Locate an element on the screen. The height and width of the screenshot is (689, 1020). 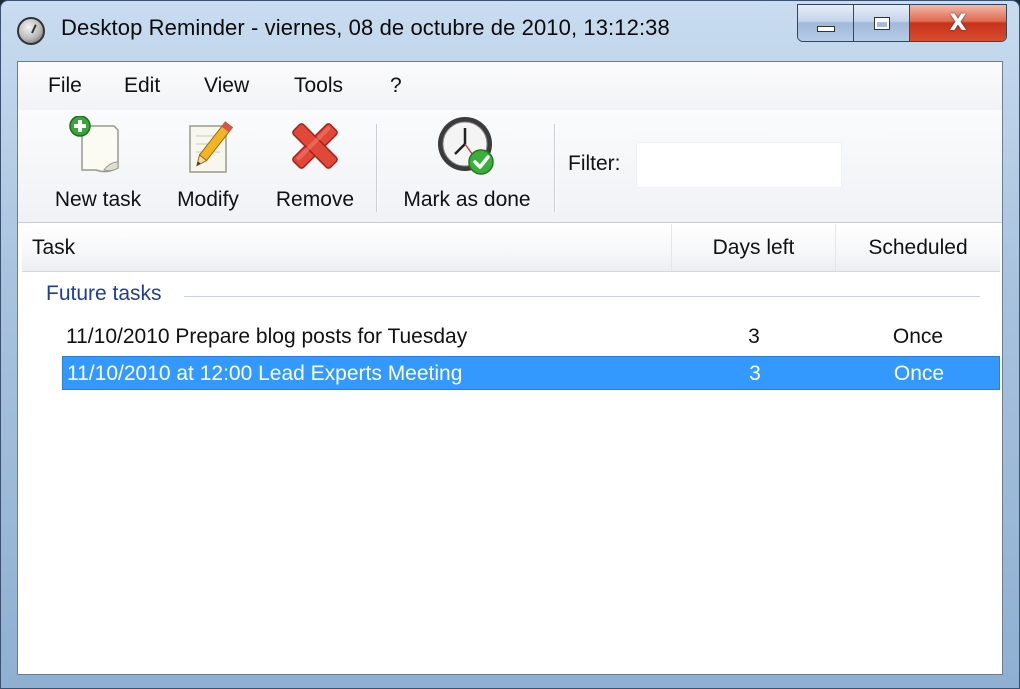
task-cell: 11/10/2010 at 12:00 Lead Experts Meeting is located at coordinates (265, 373).